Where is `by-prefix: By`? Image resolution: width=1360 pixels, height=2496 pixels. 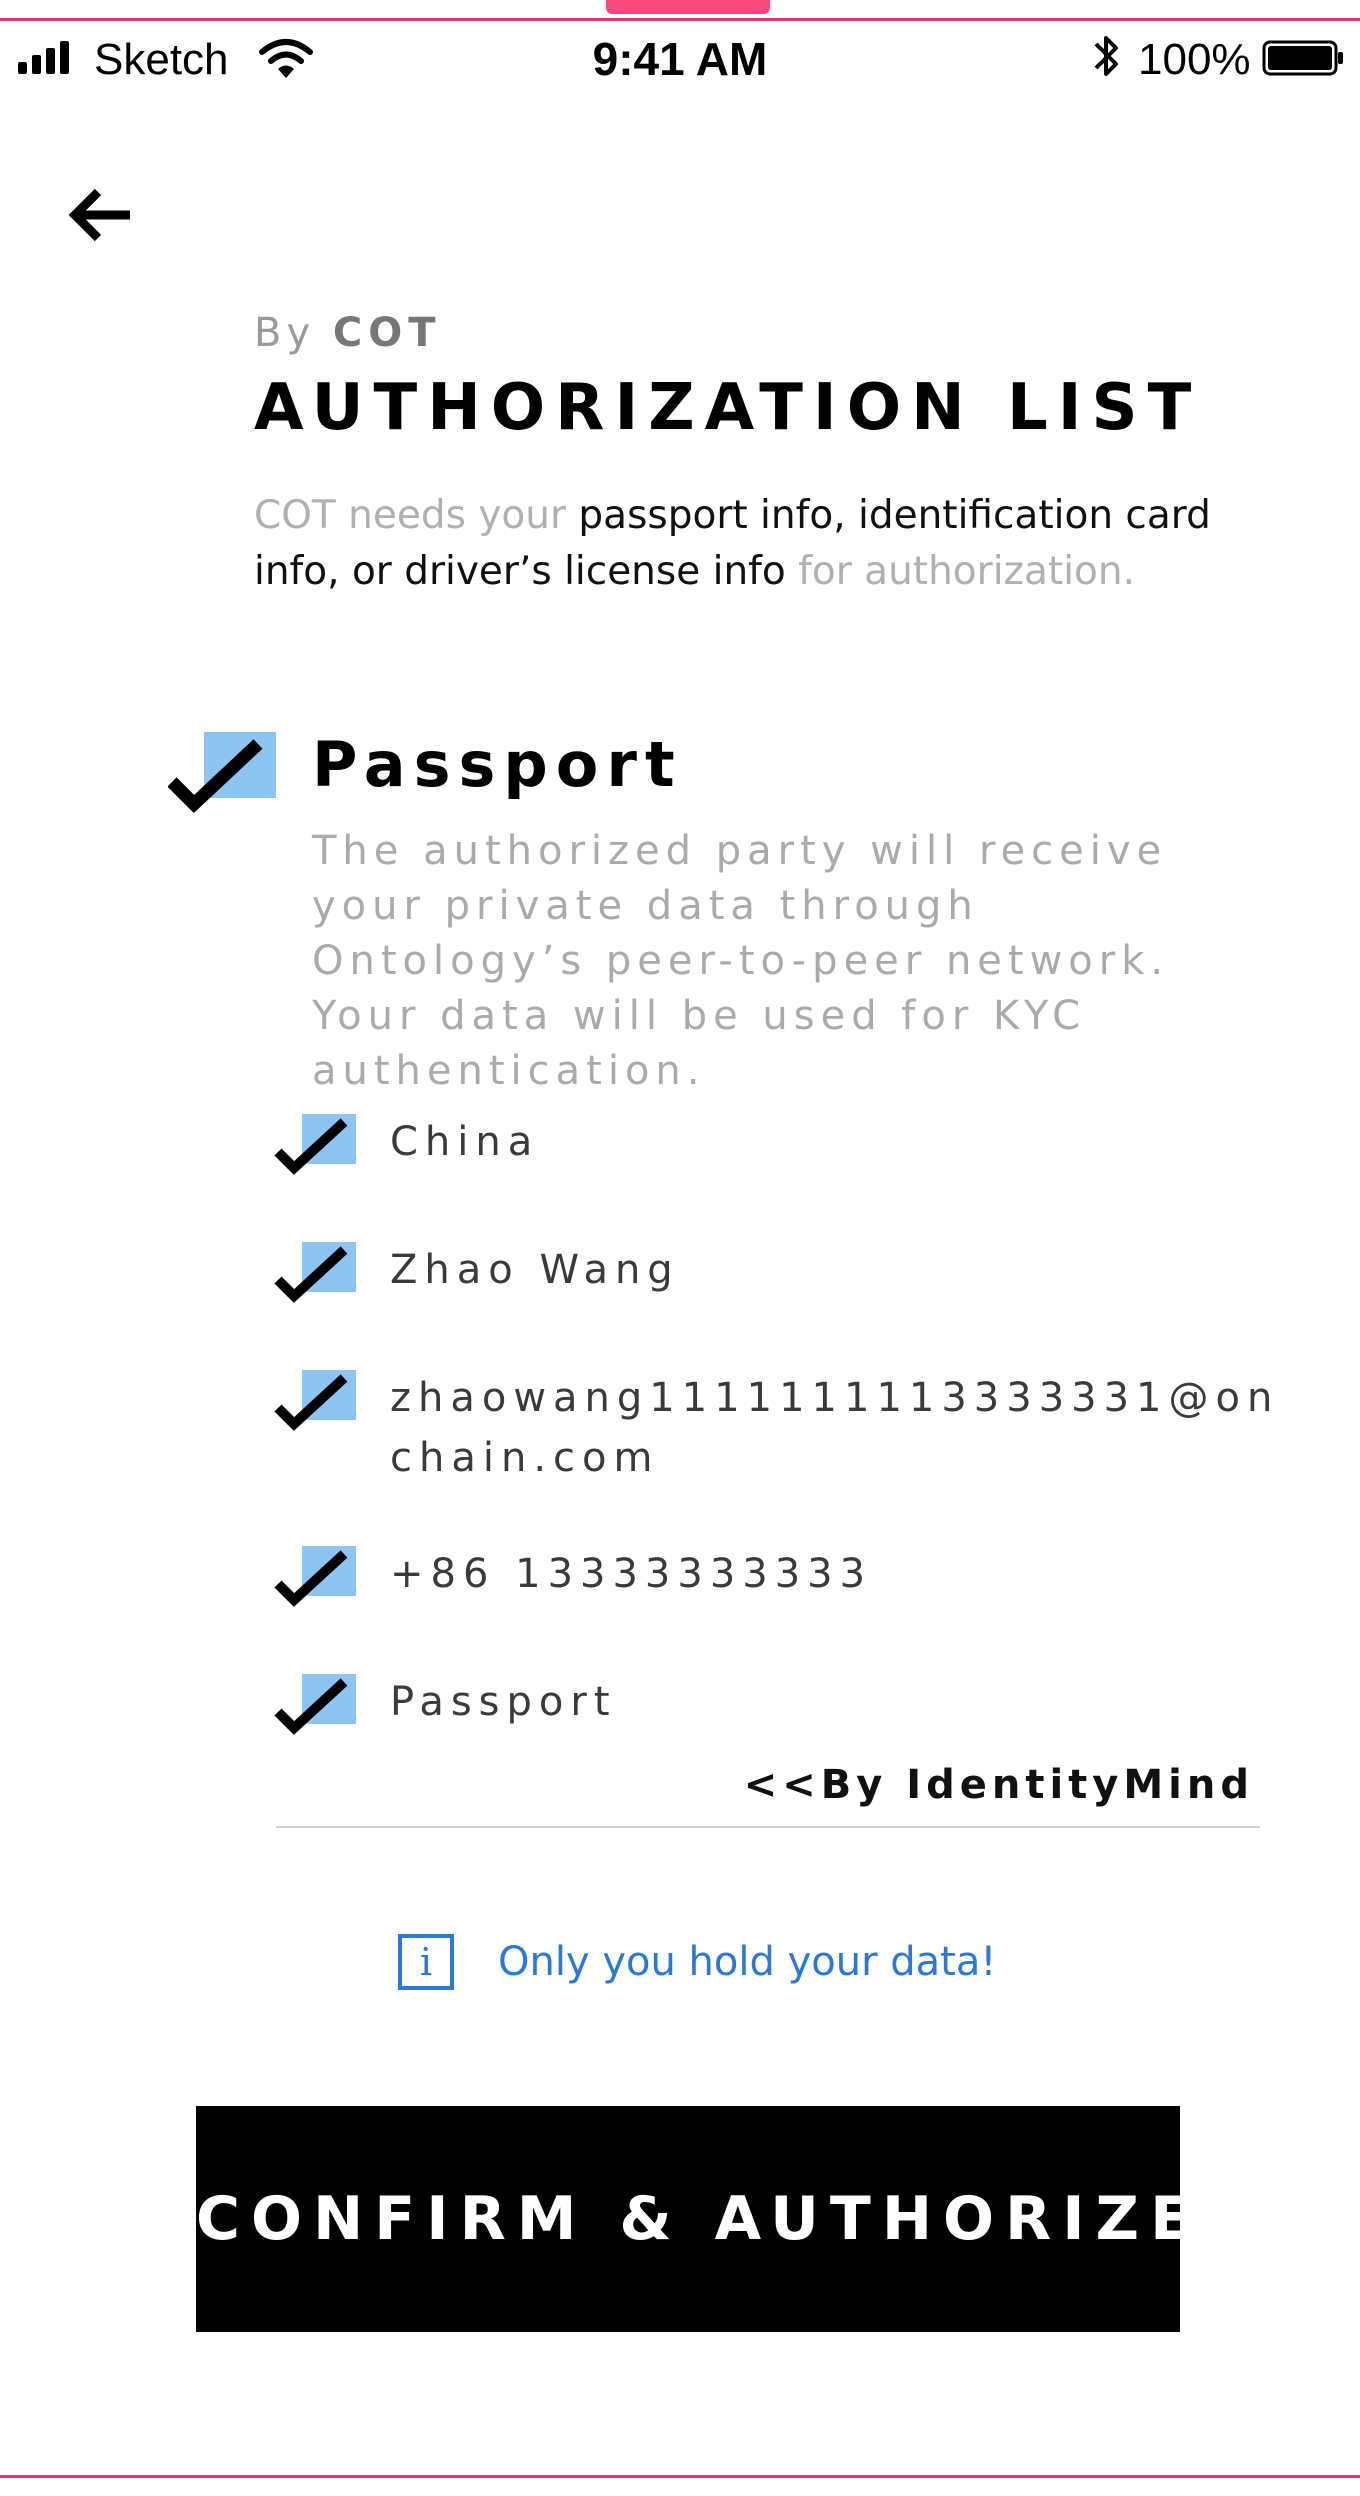 by-prefix: By is located at coordinates (285, 333).